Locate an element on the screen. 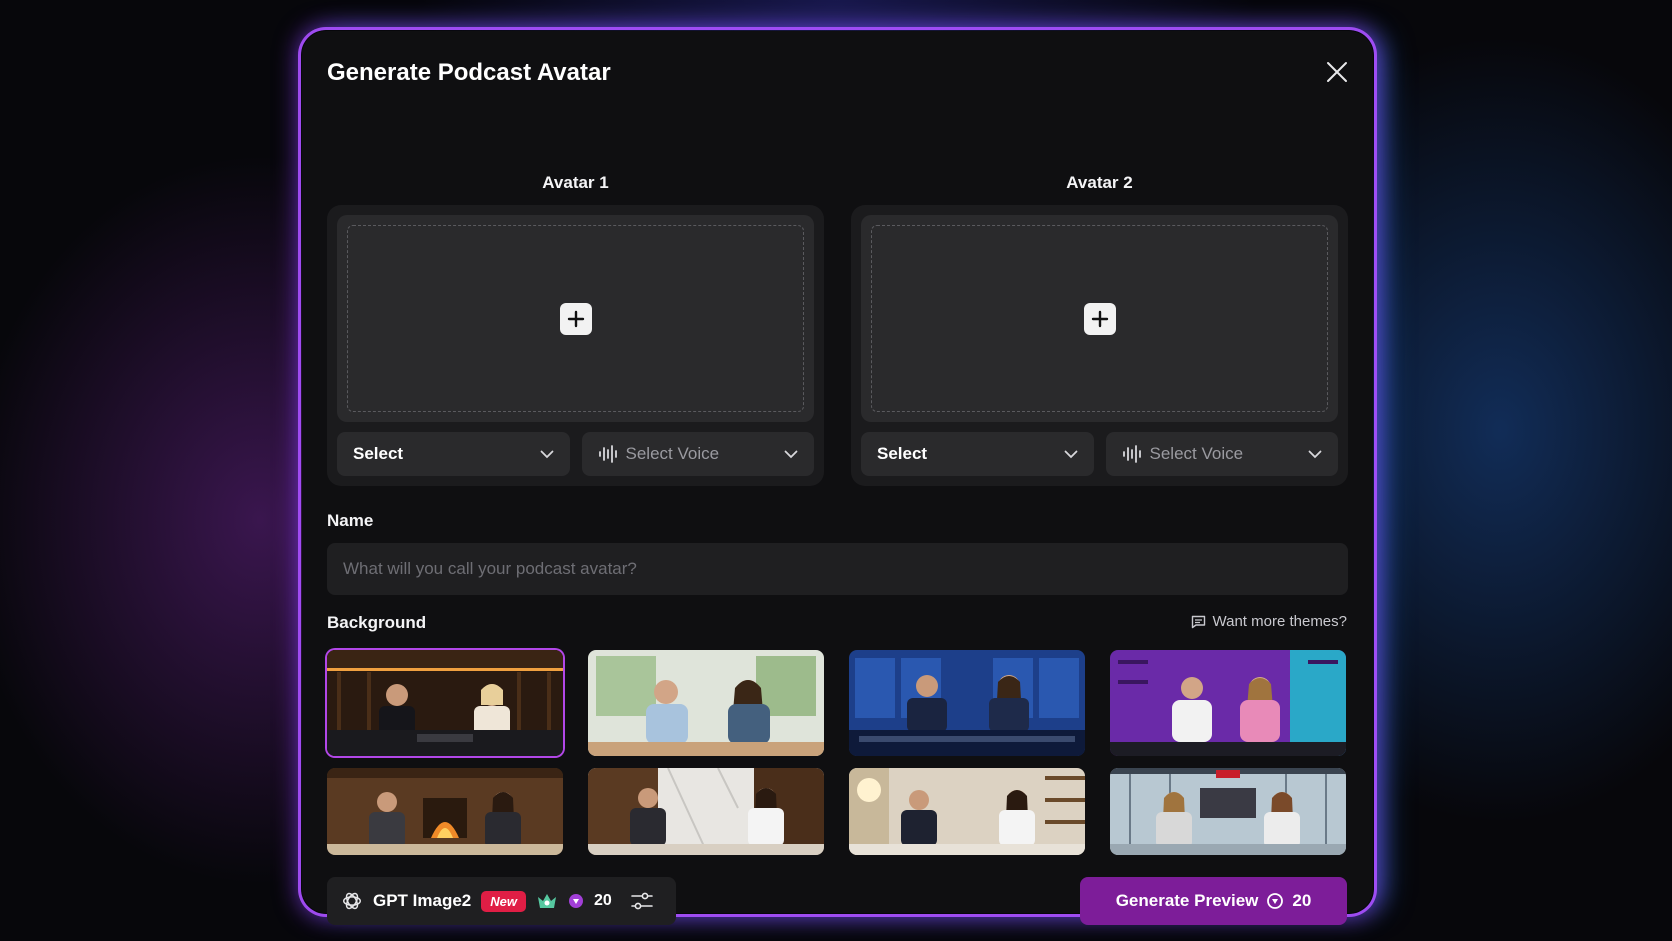 The height and width of the screenshot is (941, 1672). background-thumbnail-dark-studio is located at coordinates (445, 703).